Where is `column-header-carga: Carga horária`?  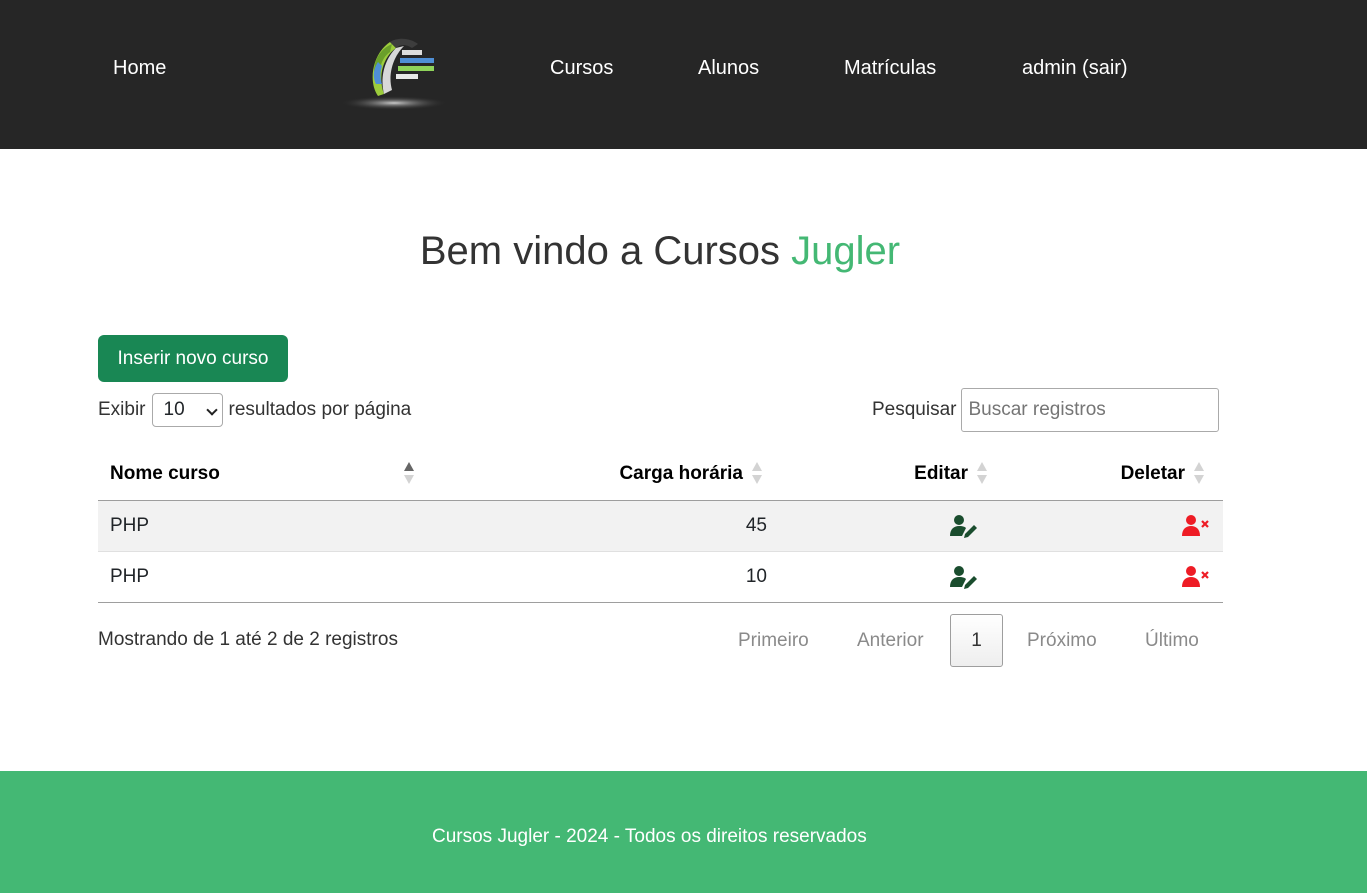 column-header-carga: Carga horária is located at coordinates (598, 473).